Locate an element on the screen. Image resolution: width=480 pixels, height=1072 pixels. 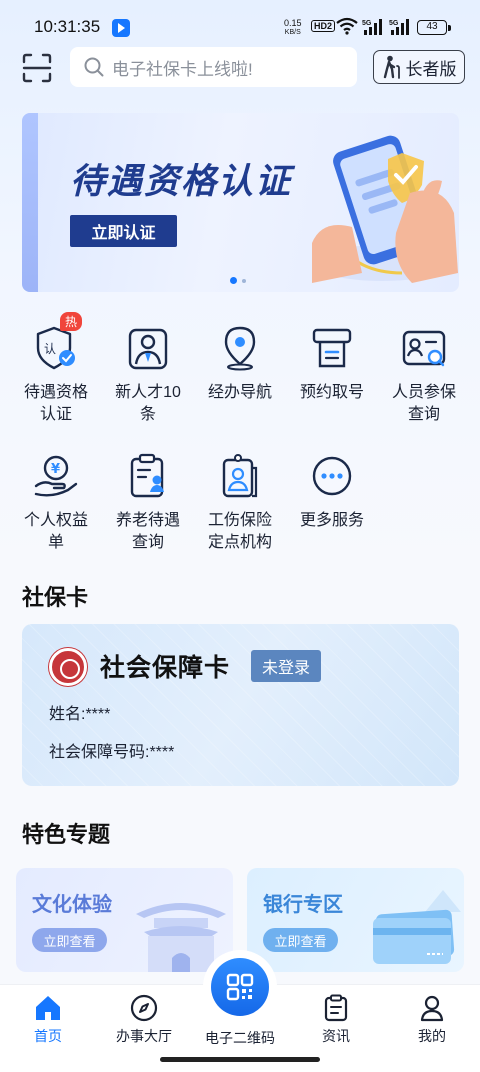
social-security-logo-icon is located at coordinates (68, 667).